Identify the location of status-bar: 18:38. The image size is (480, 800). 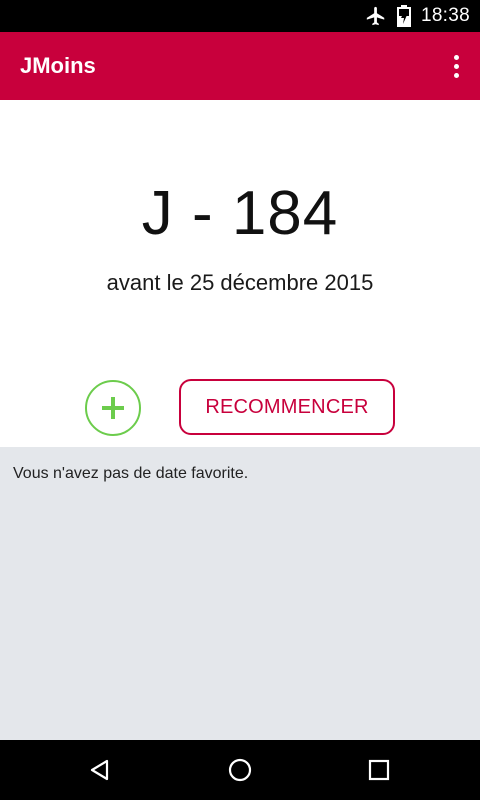
(240, 16).